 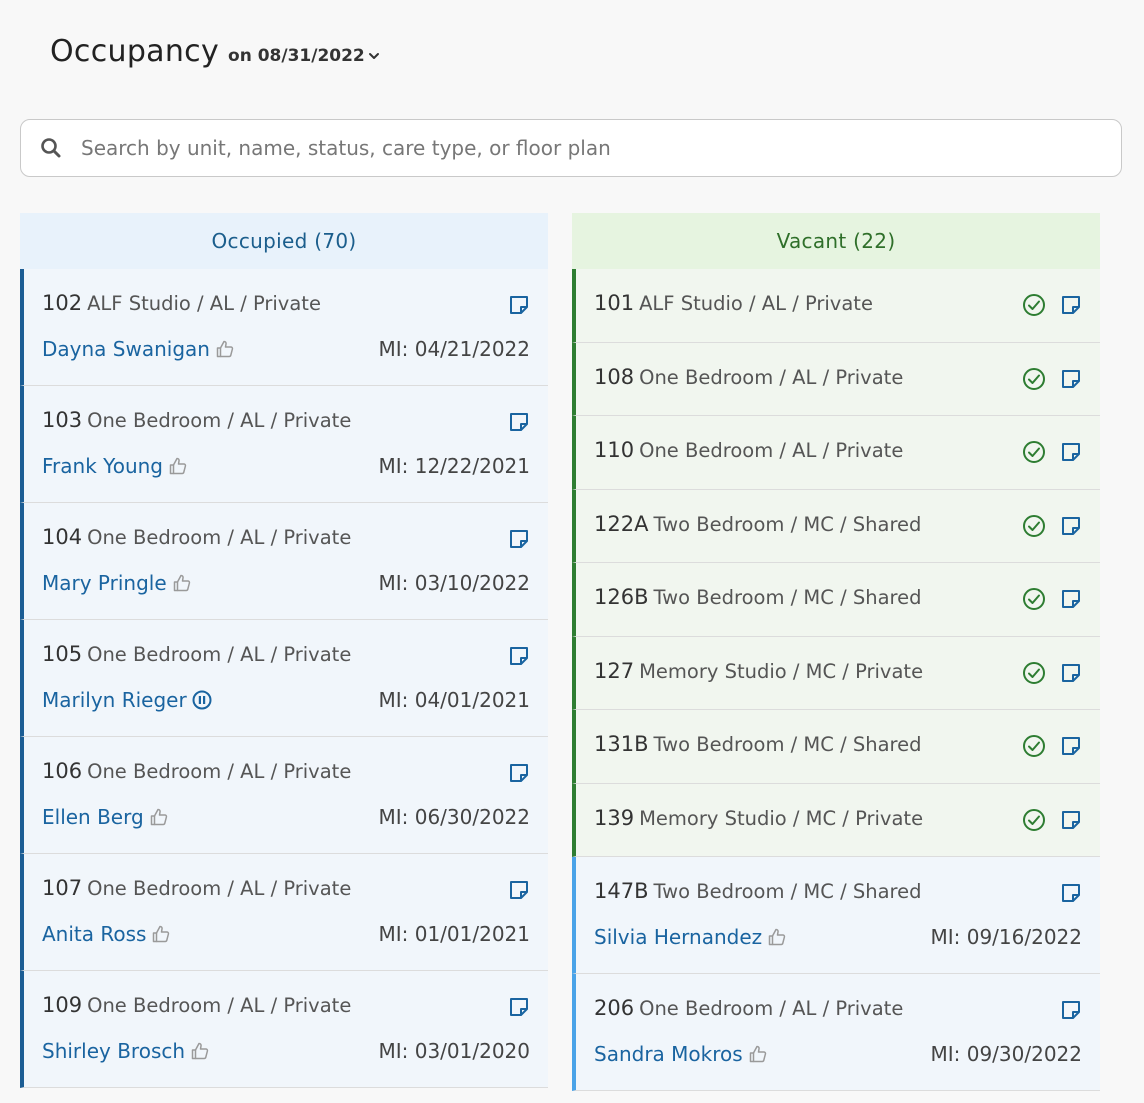 I want to click on unit-number: 139, so click(x=614, y=817).